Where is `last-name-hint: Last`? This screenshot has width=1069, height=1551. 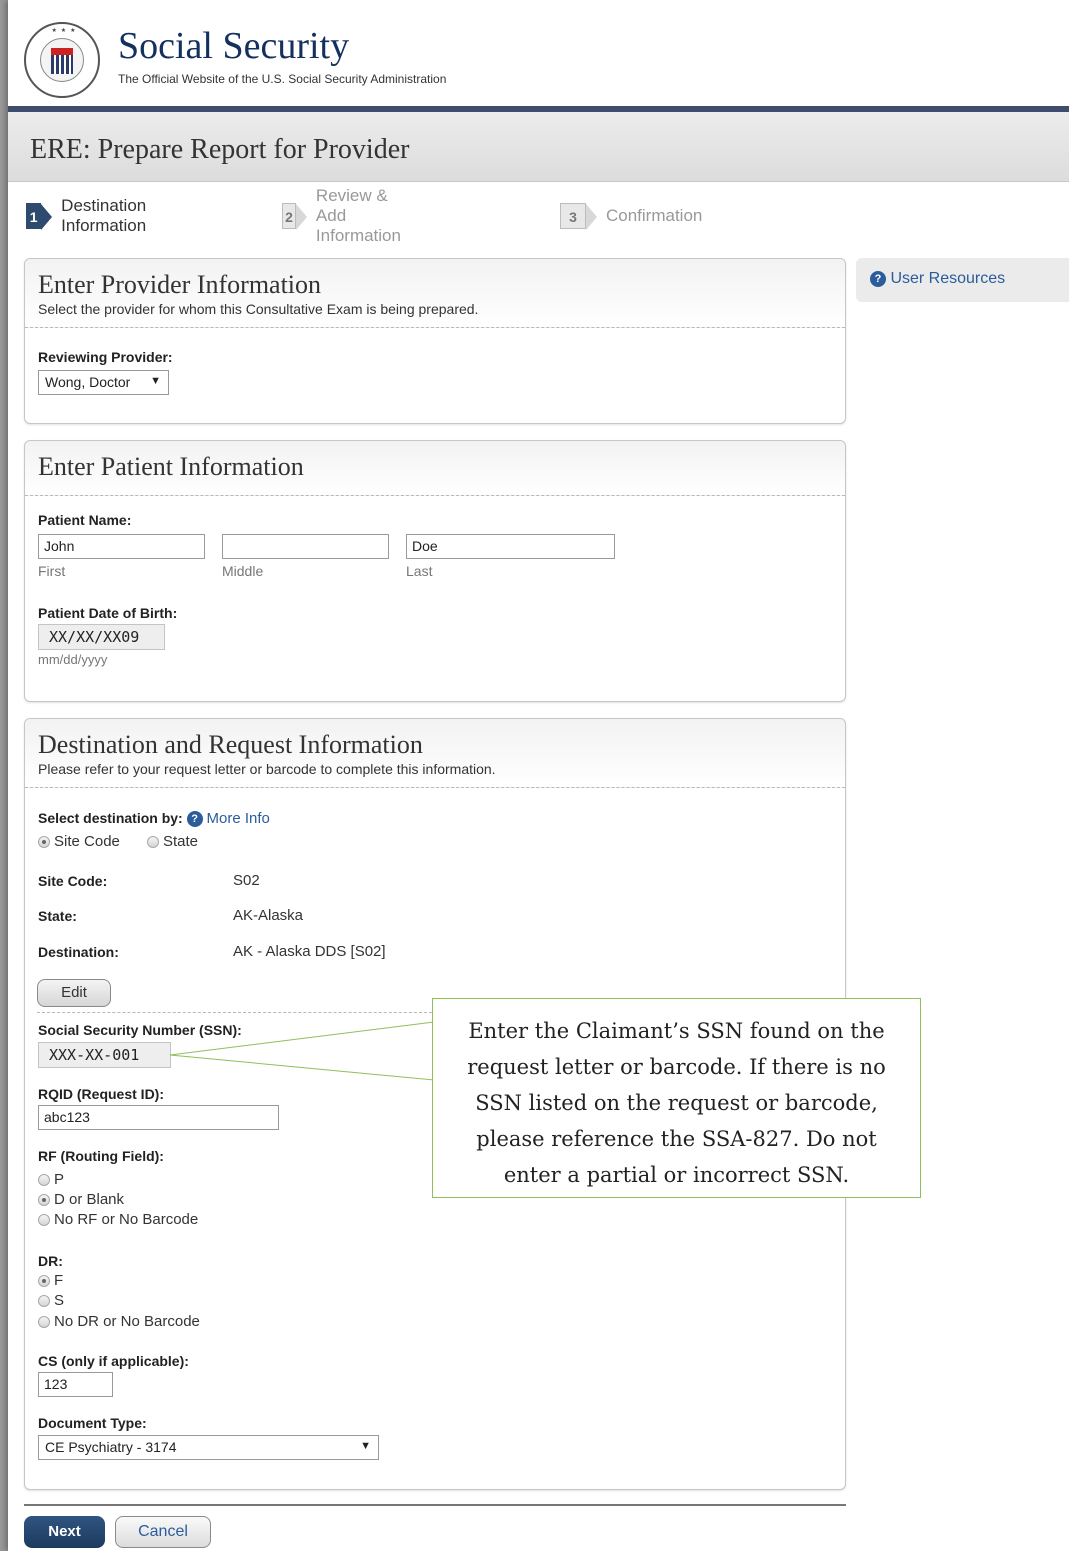 last-name-hint: Last is located at coordinates (419, 571).